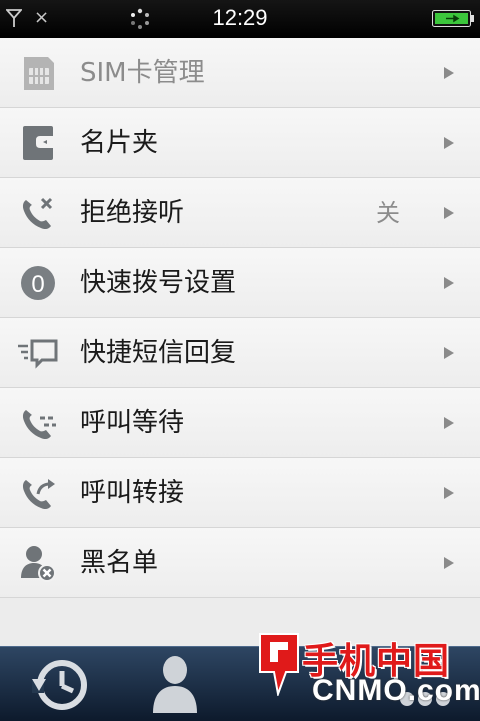 The height and width of the screenshot is (721, 480). Describe the element at coordinates (279, 664) in the screenshot. I see `cnmo-logo-icon` at that location.